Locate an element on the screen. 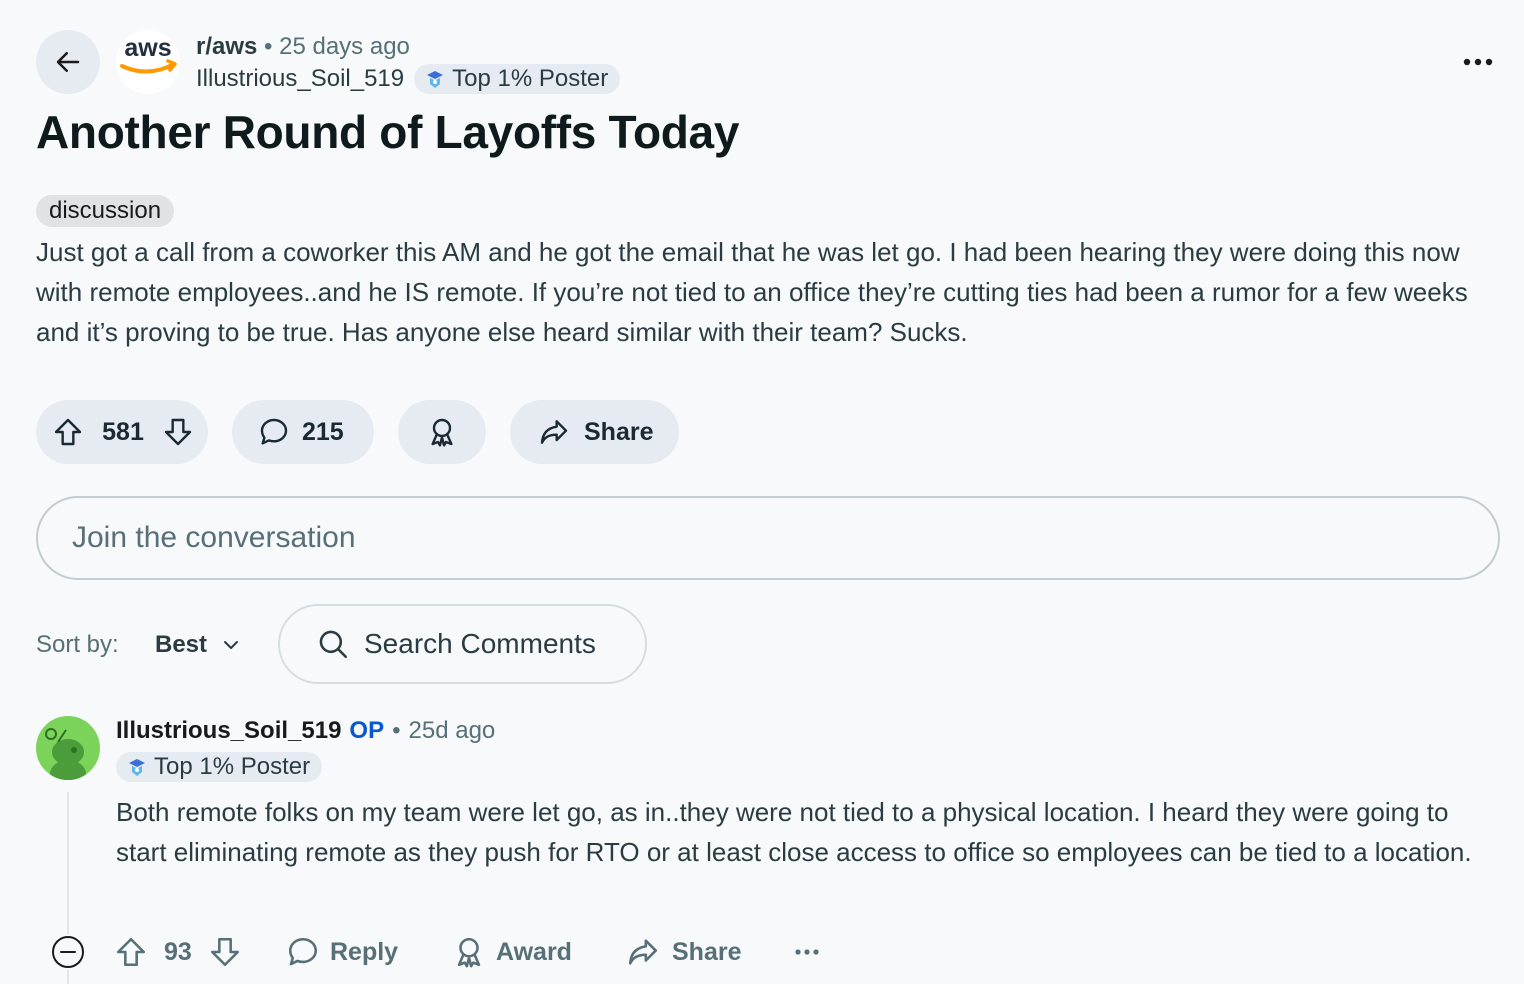  back-arrow-icon is located at coordinates (68, 62).